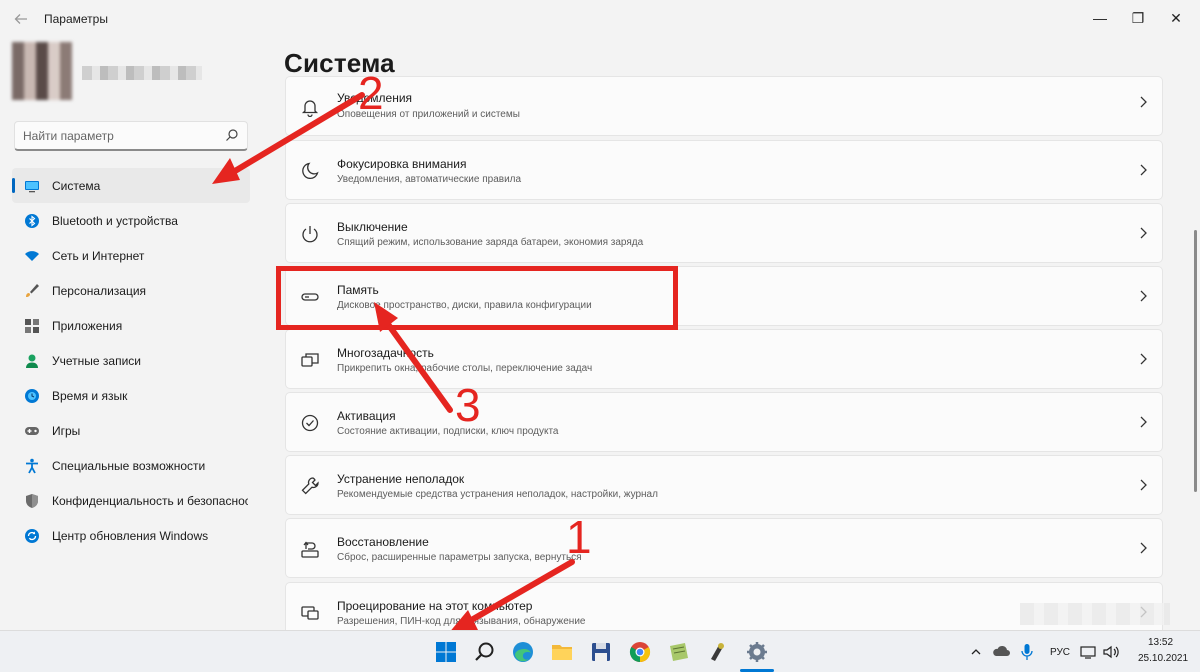 The image size is (1200, 672). I want to click on account-name-blurred, so click(142, 73).